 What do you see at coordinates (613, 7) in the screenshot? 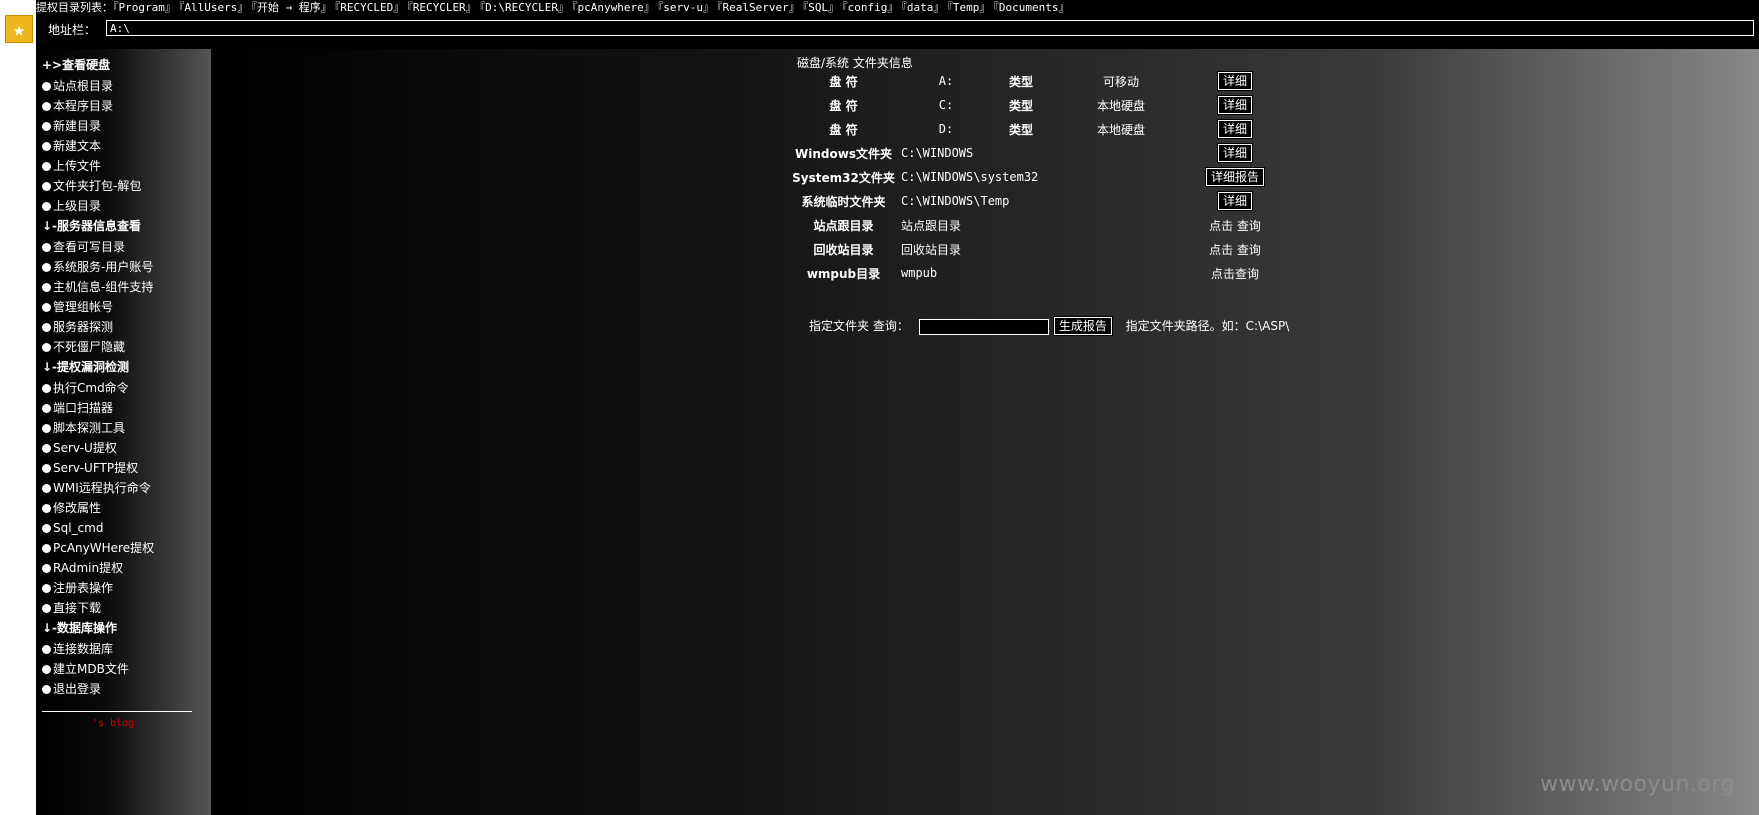
I see `topbar-link: 『pcAnywhere』` at bounding box center [613, 7].